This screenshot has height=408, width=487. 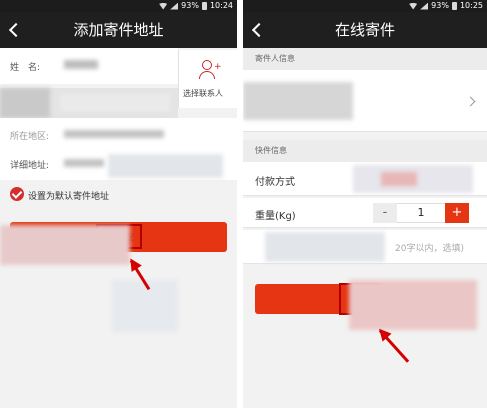 What do you see at coordinates (471, 5) in the screenshot?
I see `clock: 10:25` at bounding box center [471, 5].